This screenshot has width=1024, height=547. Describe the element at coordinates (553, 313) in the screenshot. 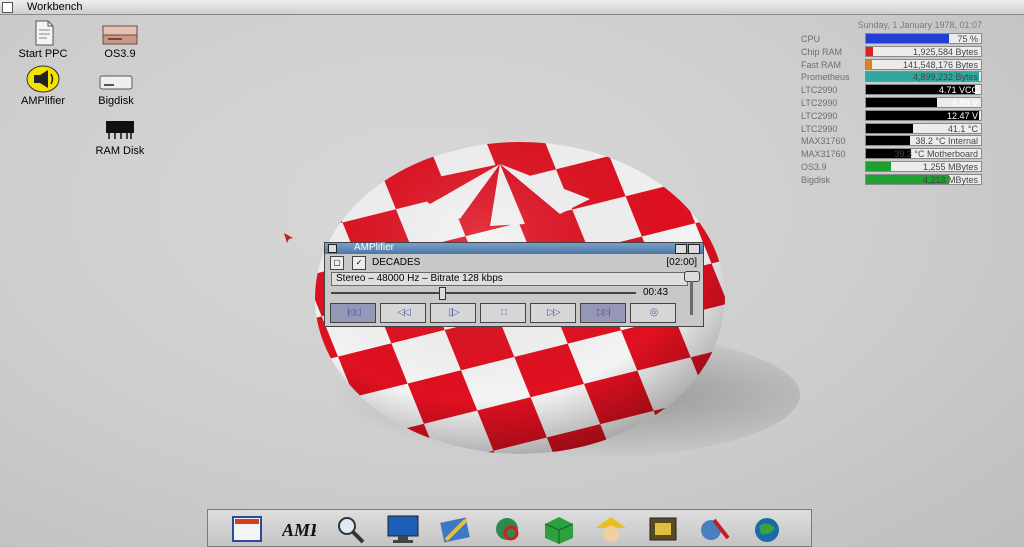

I see `fast-forward-button: ▷▷` at that location.